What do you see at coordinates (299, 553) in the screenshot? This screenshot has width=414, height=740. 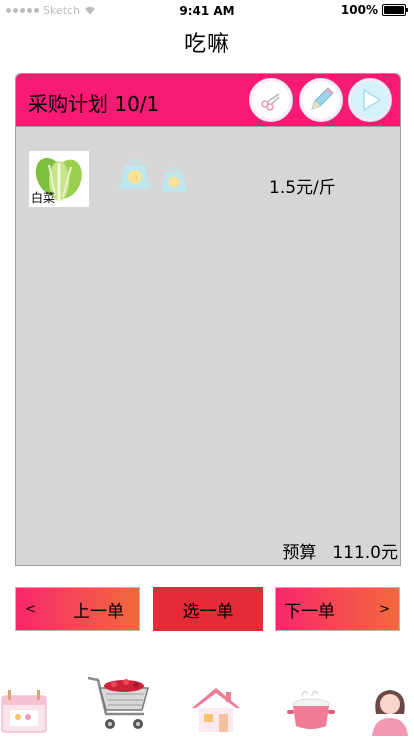 I see `budget-label: 预算` at bounding box center [299, 553].